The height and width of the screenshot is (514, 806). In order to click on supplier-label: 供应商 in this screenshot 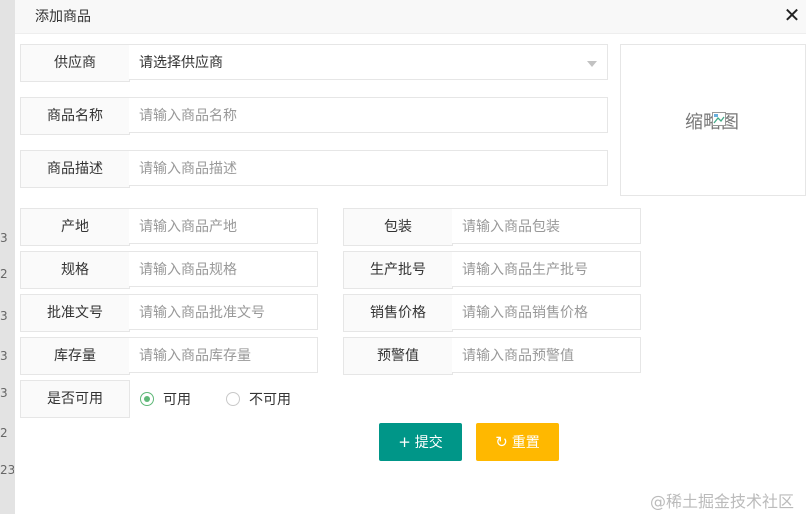, I will do `click(75, 63)`.